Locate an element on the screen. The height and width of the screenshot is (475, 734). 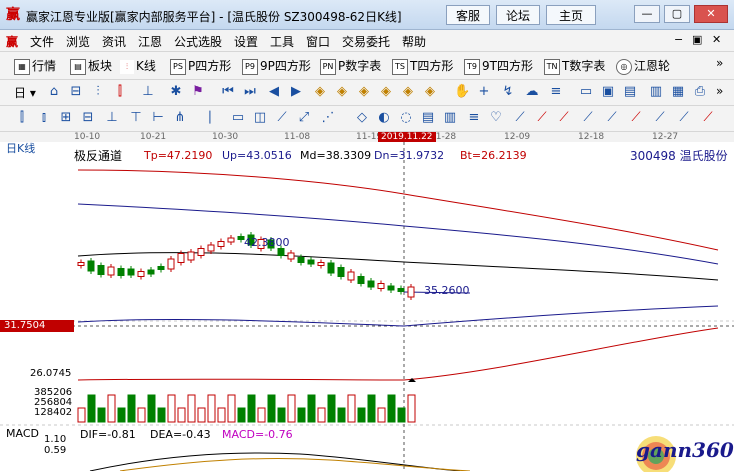
menu-tools: 工具 is located at coordinates (282, 41).